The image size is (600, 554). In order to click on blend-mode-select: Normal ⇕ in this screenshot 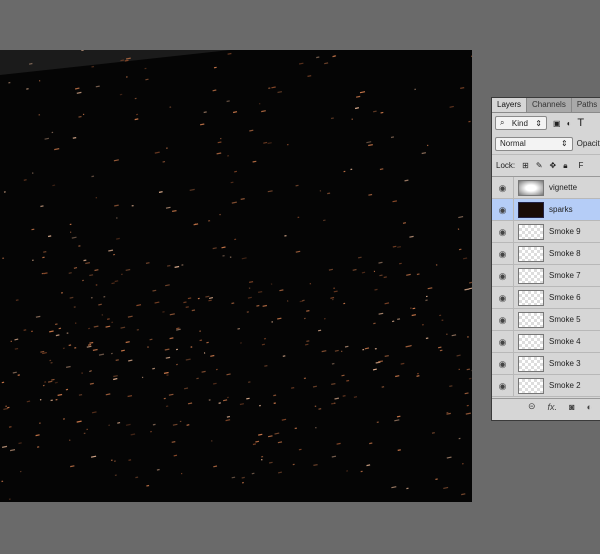, I will do `click(534, 143)`.